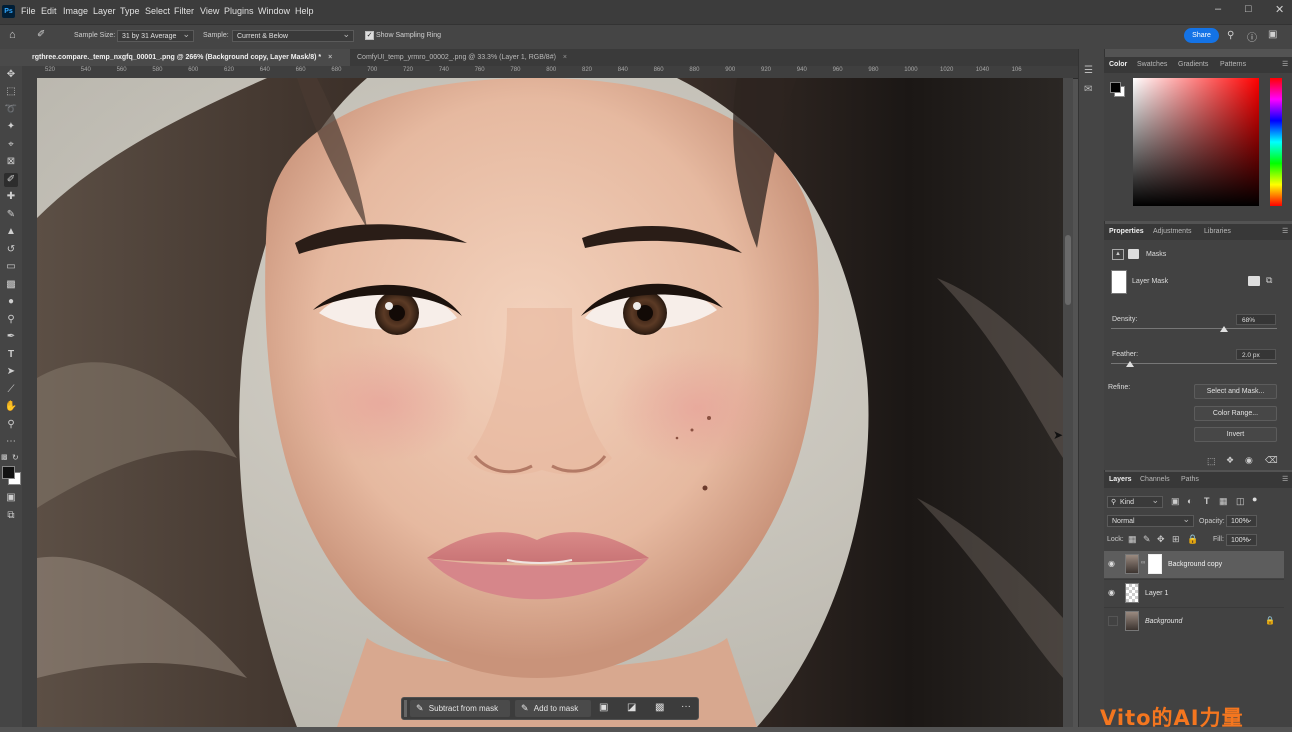  What do you see at coordinates (1132, 539) in the screenshot?
I see `lock-transparent-icon: ▦` at bounding box center [1132, 539].